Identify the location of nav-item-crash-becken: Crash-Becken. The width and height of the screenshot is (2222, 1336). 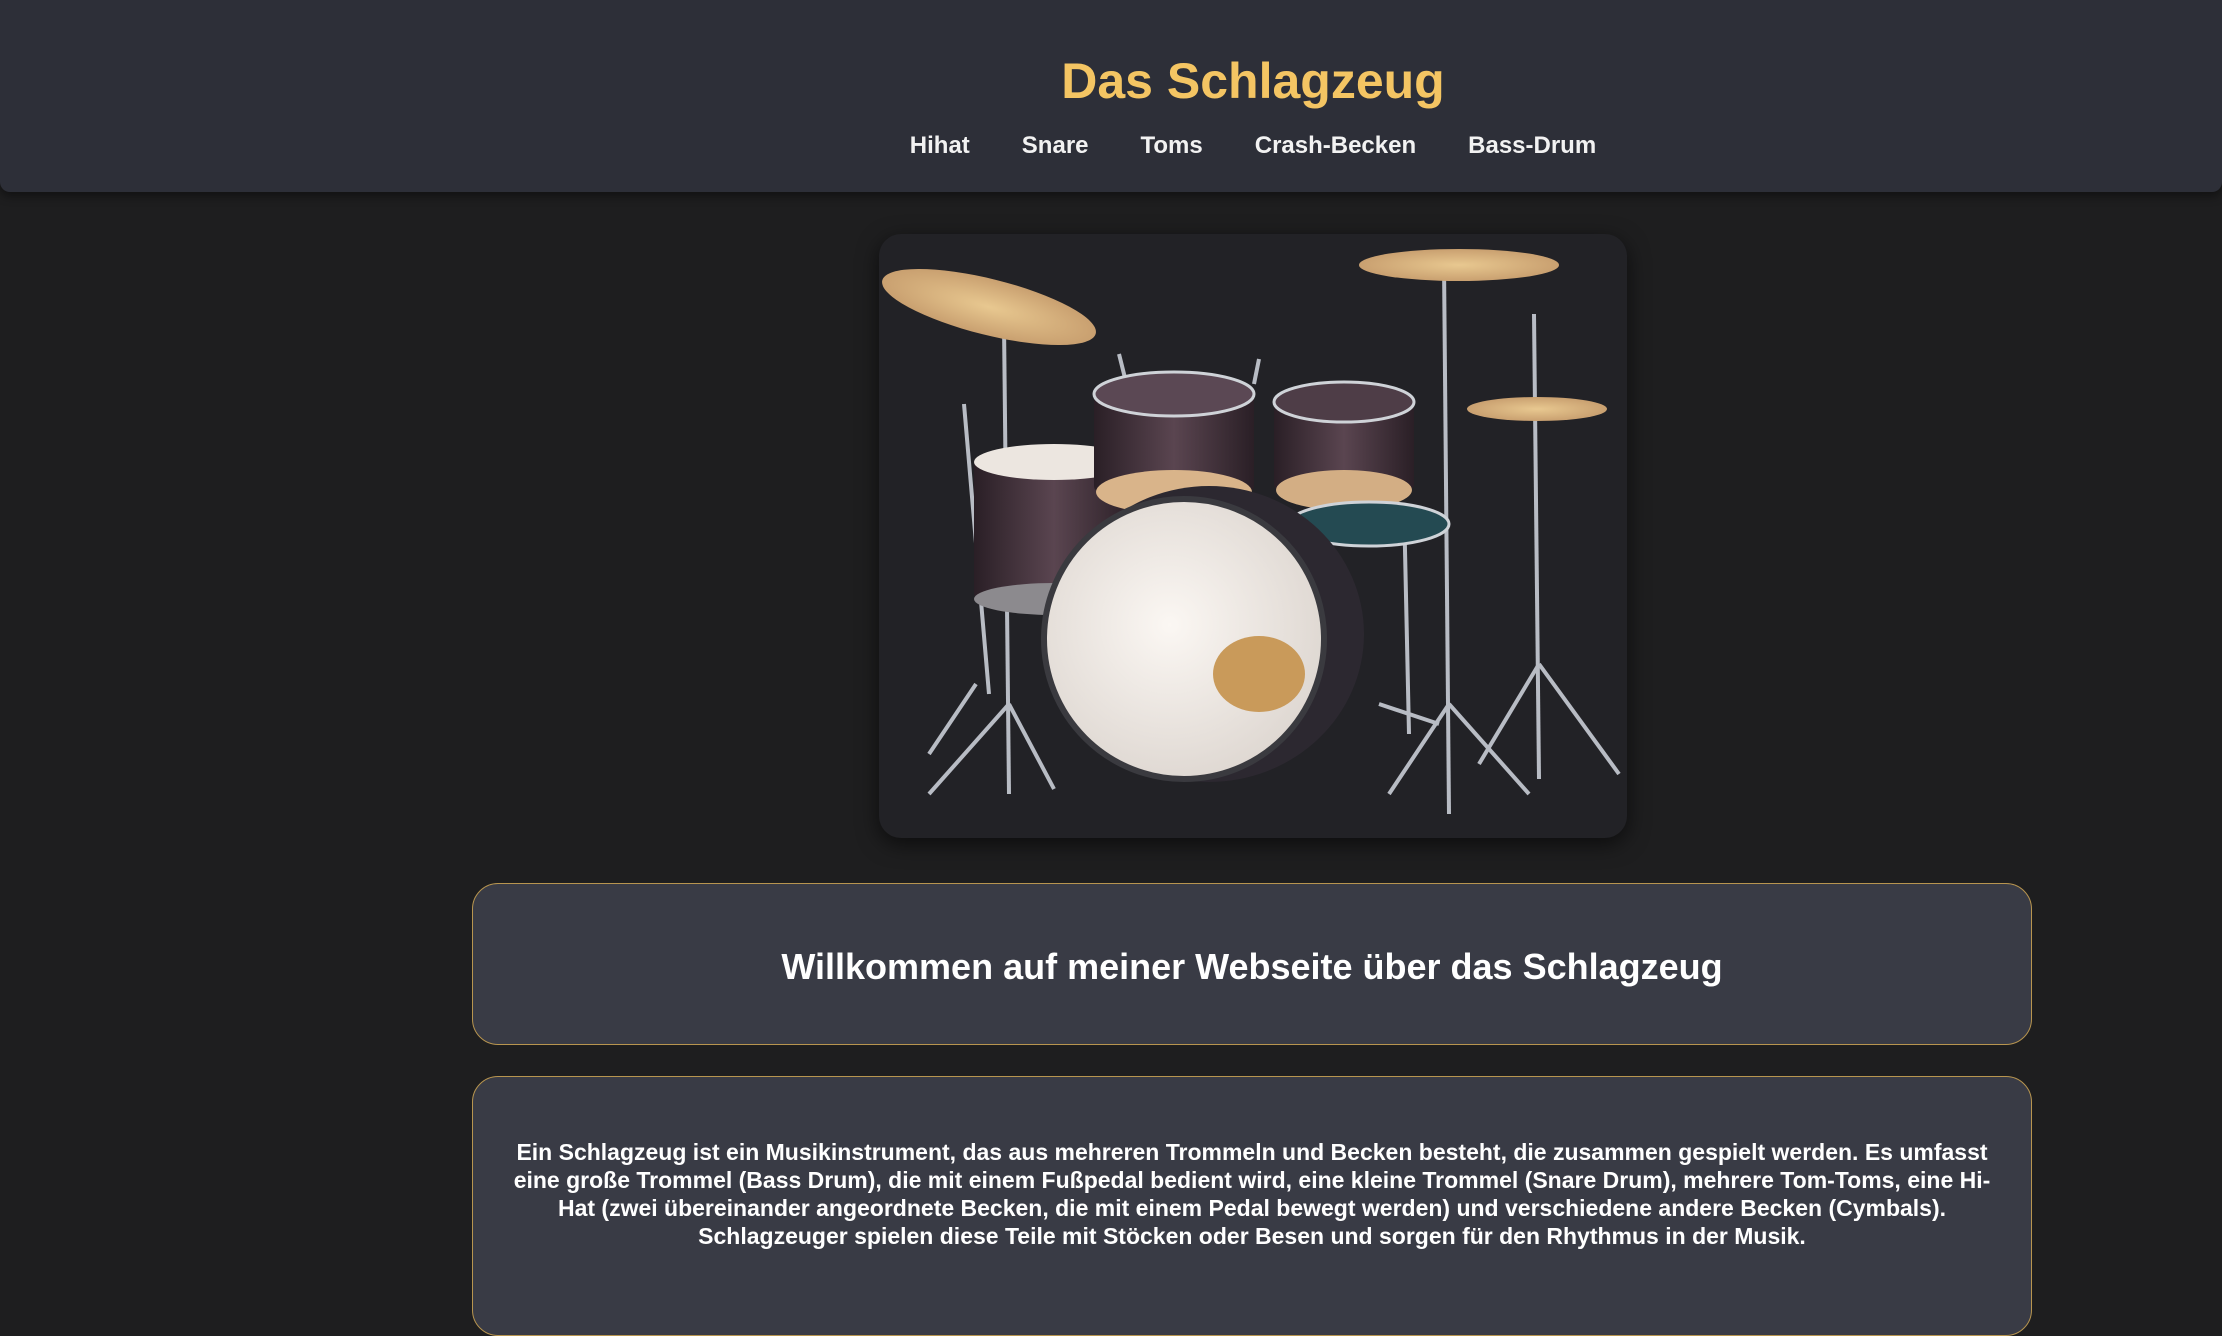
(1335, 146).